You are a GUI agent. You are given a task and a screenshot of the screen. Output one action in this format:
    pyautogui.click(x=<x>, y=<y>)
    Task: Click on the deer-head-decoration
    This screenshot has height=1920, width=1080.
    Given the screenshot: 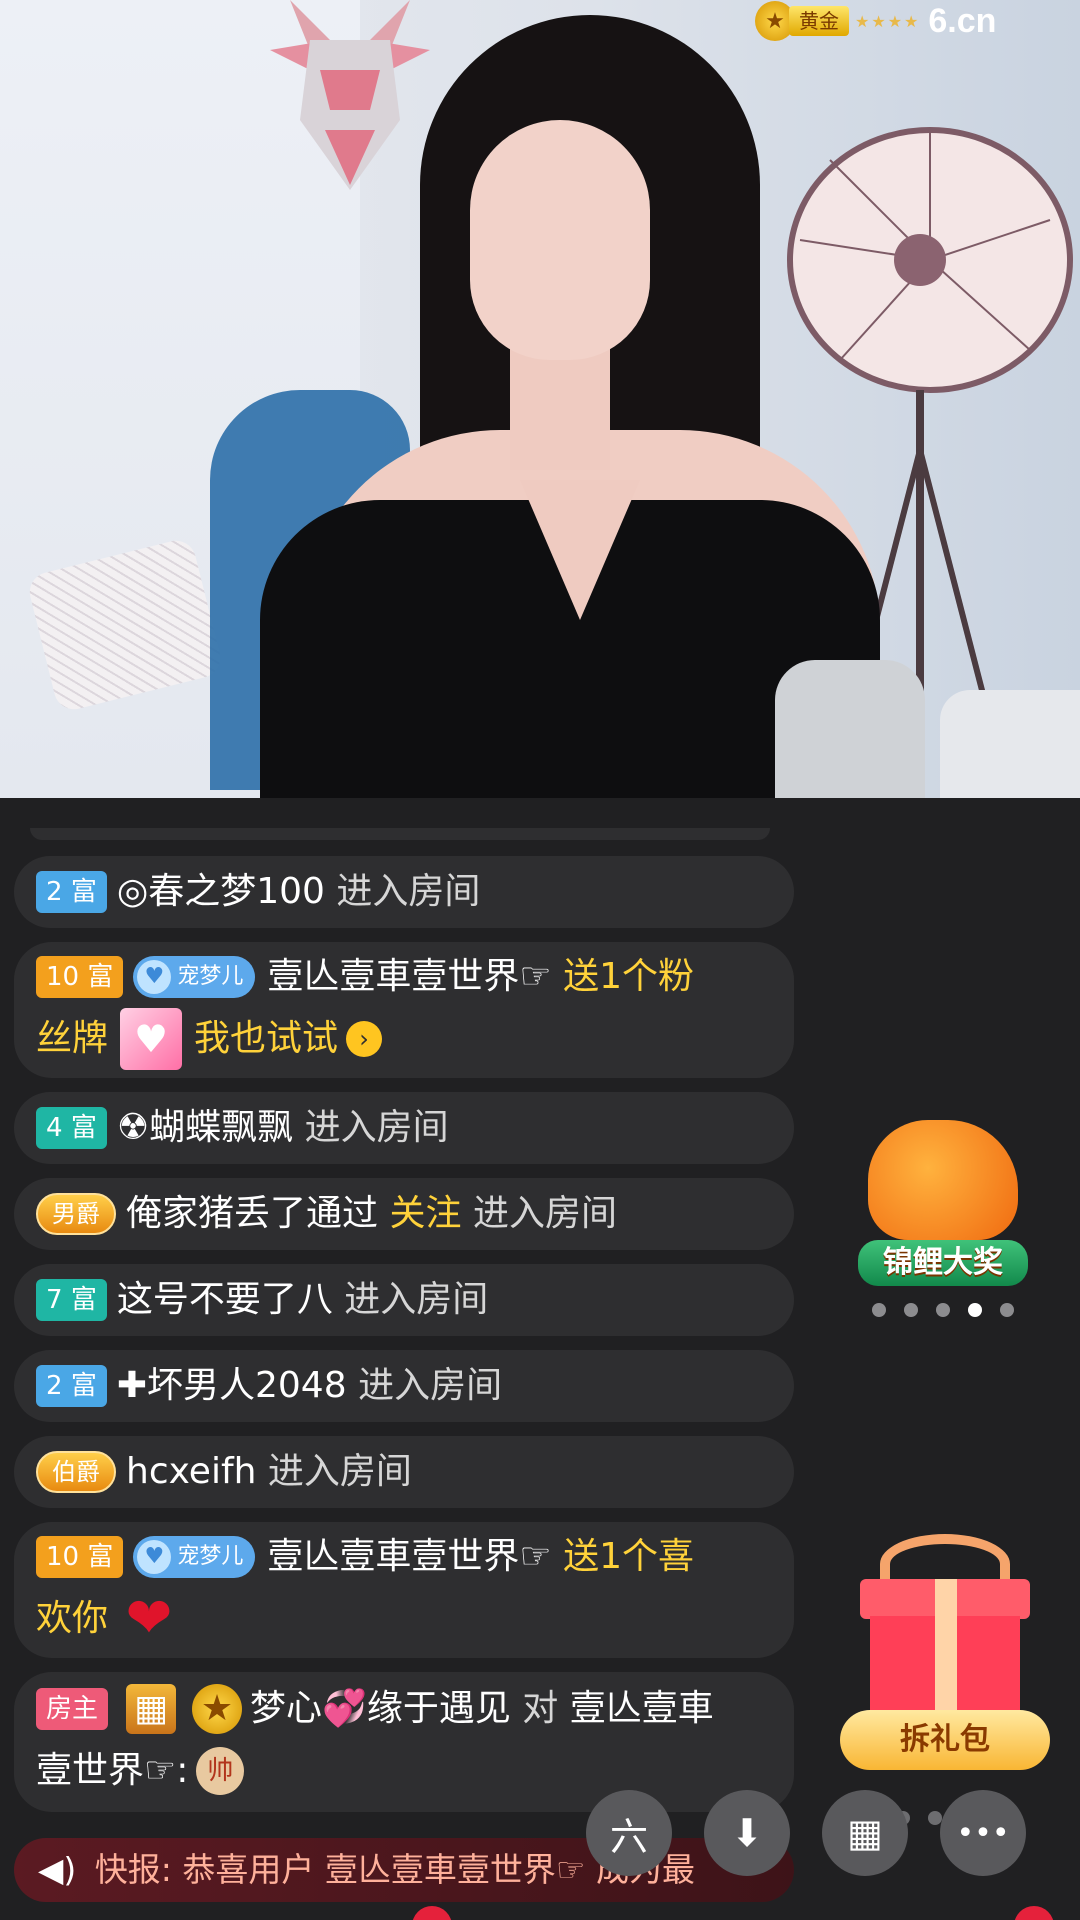 What is the action you would take?
    pyautogui.click(x=350, y=95)
    